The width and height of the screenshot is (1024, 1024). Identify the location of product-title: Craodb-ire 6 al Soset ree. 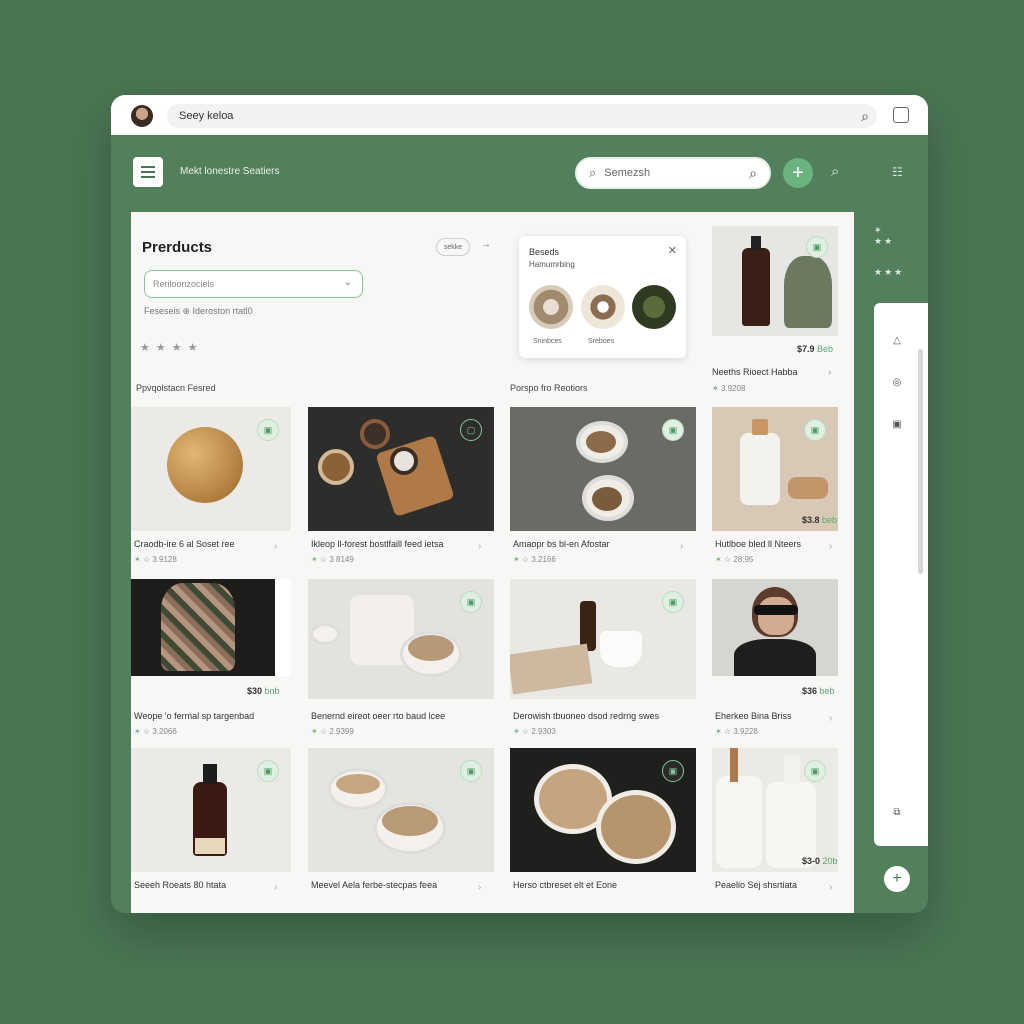
(184, 544).